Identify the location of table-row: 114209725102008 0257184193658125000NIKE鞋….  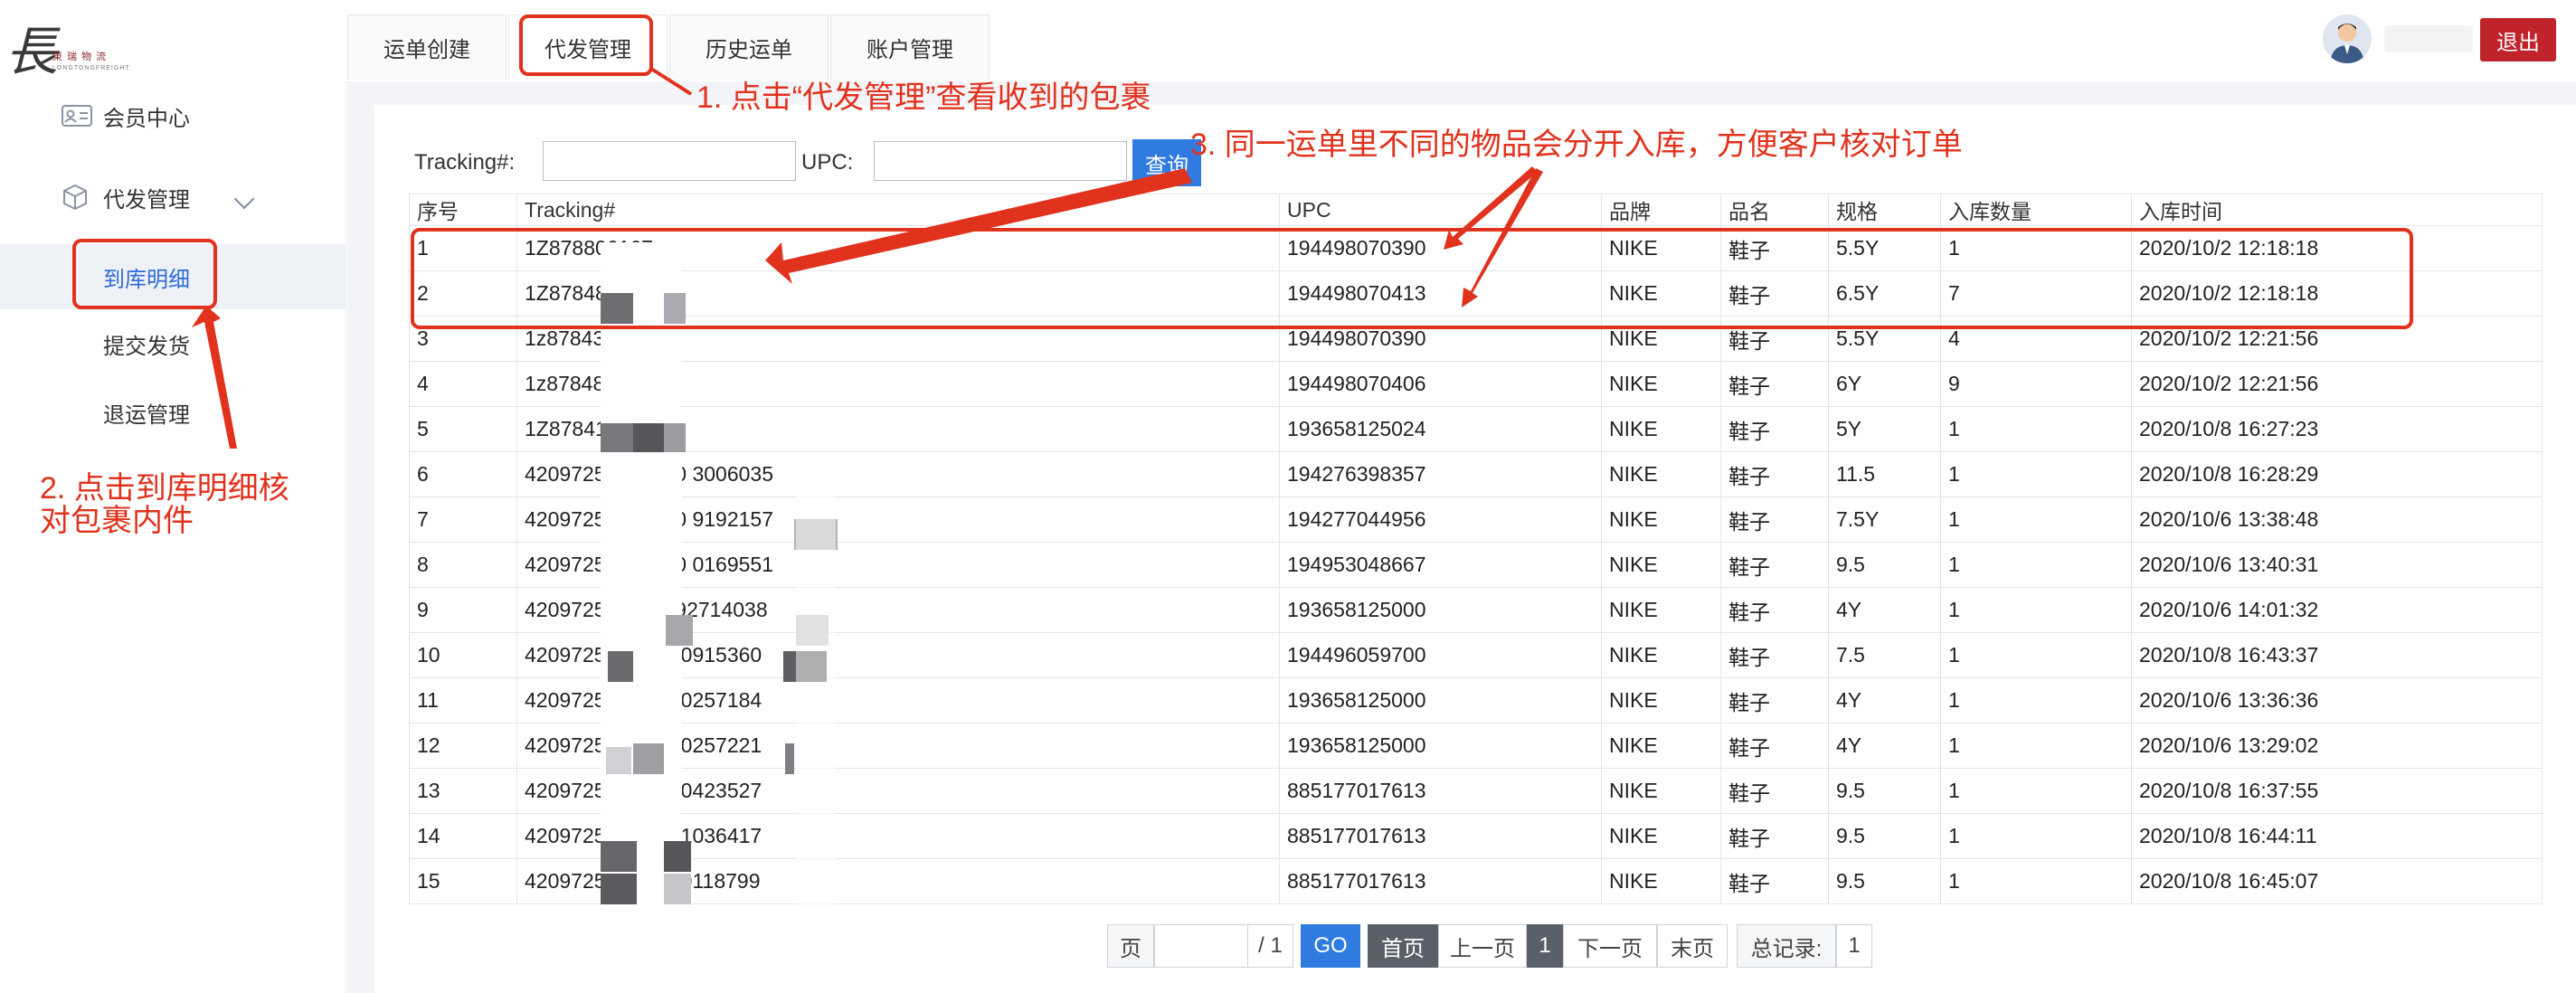
(1476, 700).